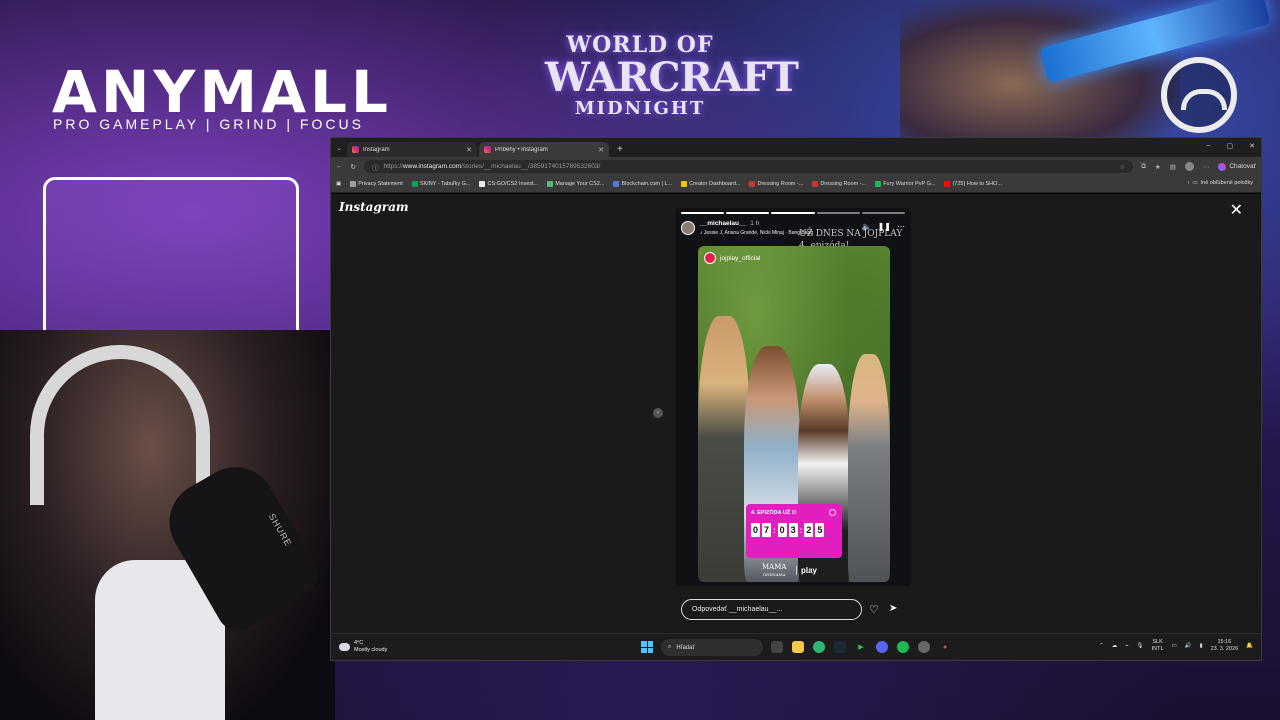 The width and height of the screenshot is (1280, 720). Describe the element at coordinates (1236, 210) in the screenshot. I see `close-viewer-button: ✕` at that location.